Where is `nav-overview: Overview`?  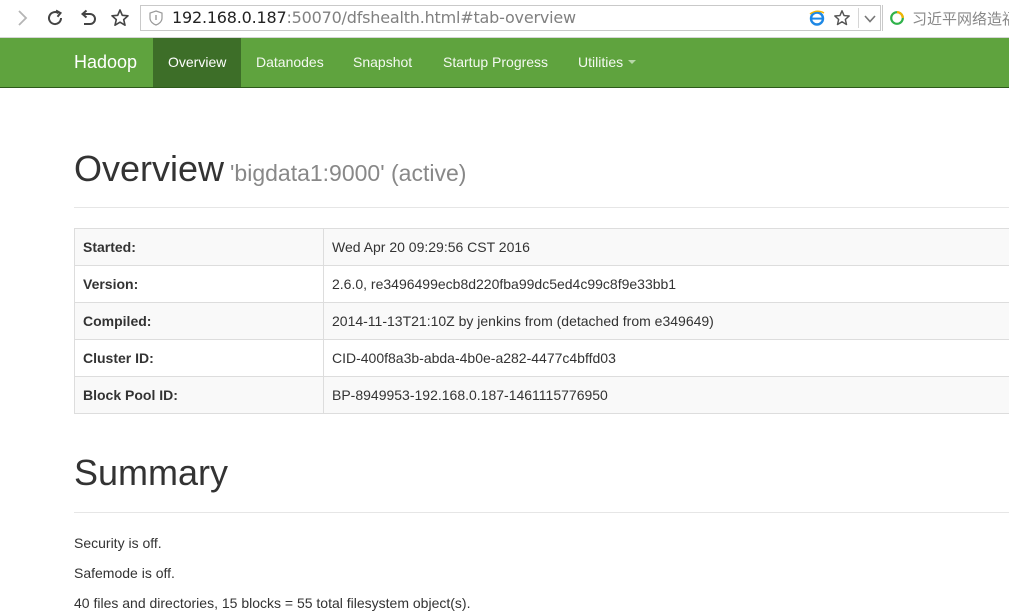 nav-overview: Overview is located at coordinates (197, 62).